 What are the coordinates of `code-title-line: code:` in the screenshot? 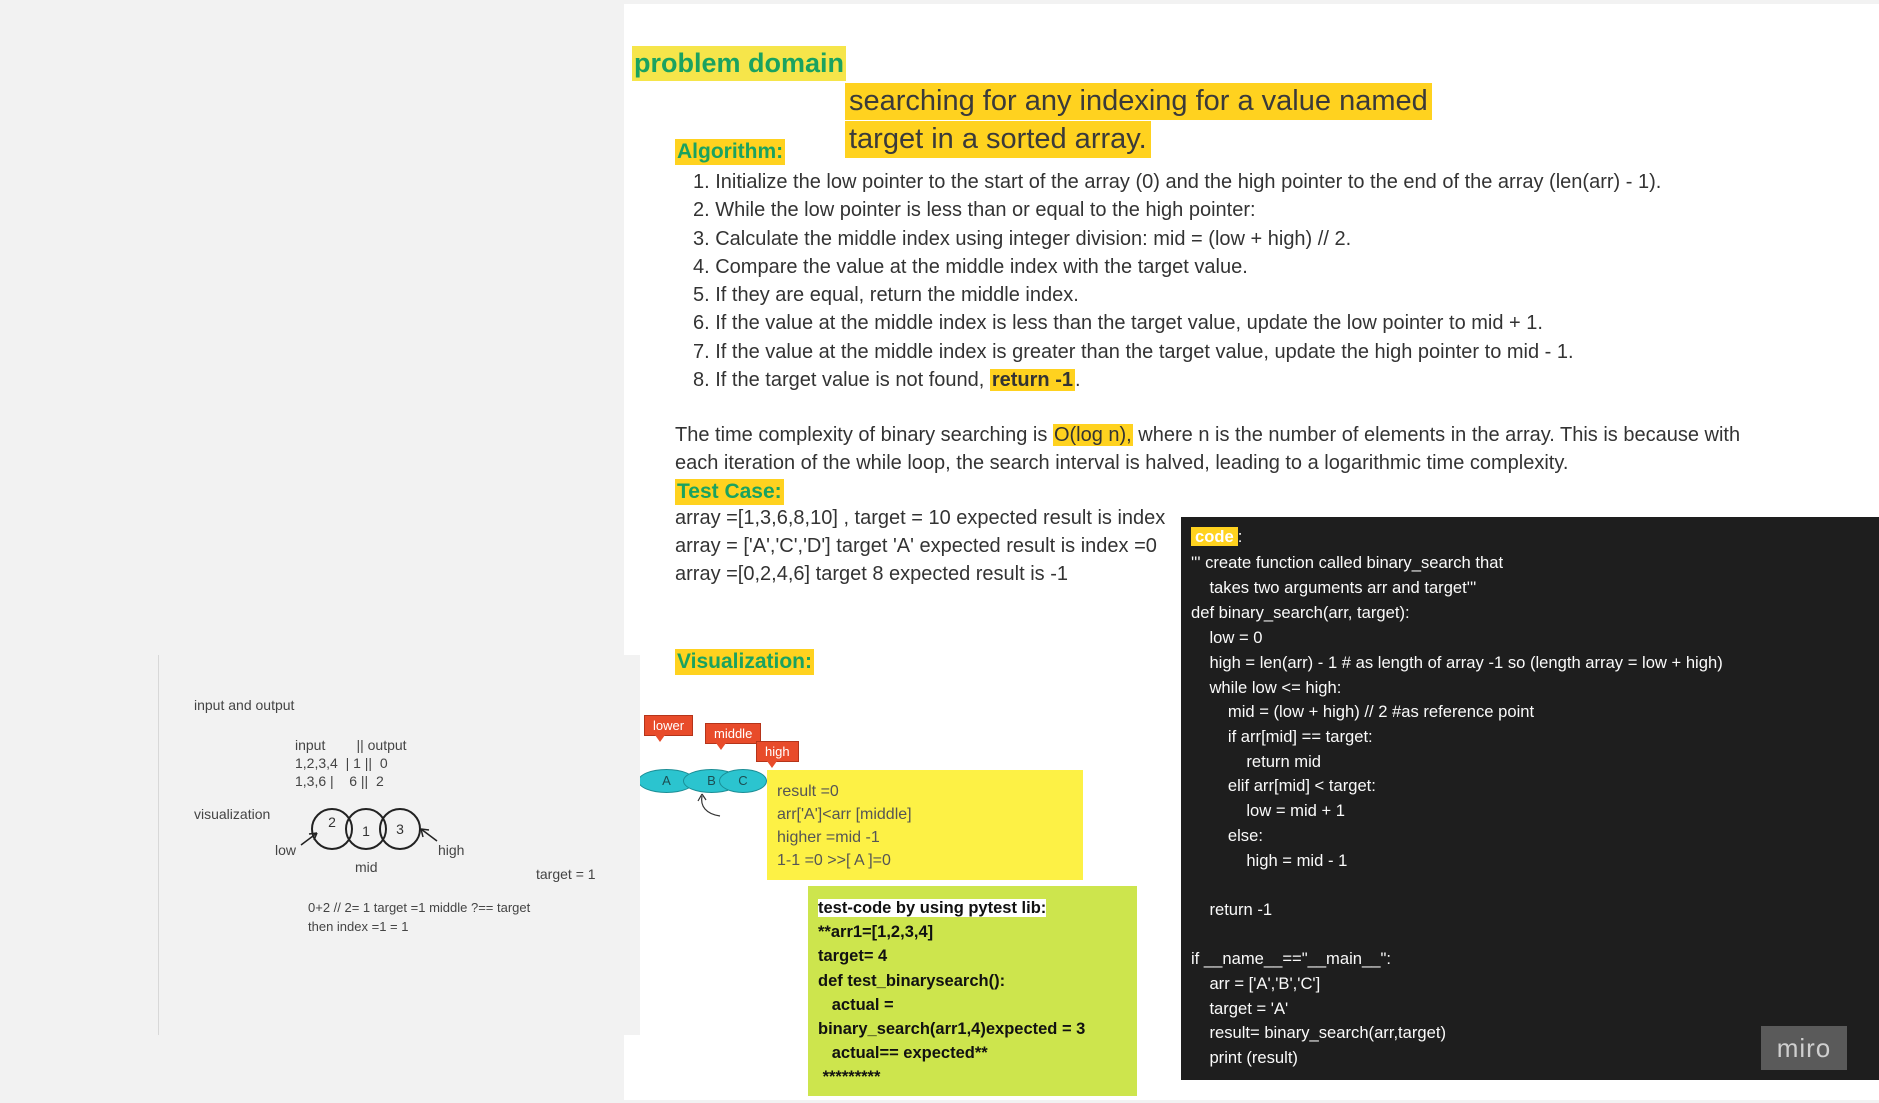 It's located at (1216, 537).